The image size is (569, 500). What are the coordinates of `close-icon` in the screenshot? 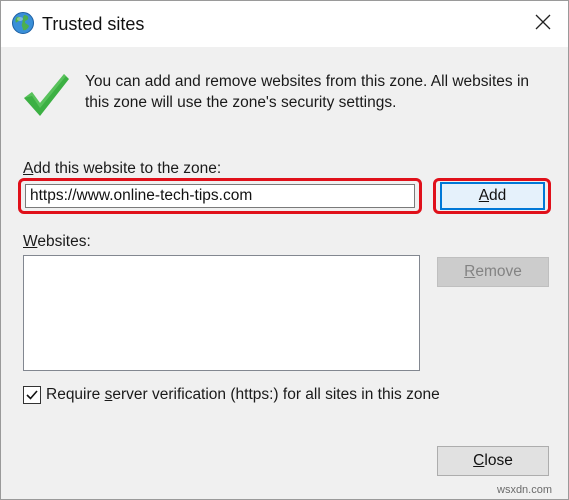 It's located at (543, 24).